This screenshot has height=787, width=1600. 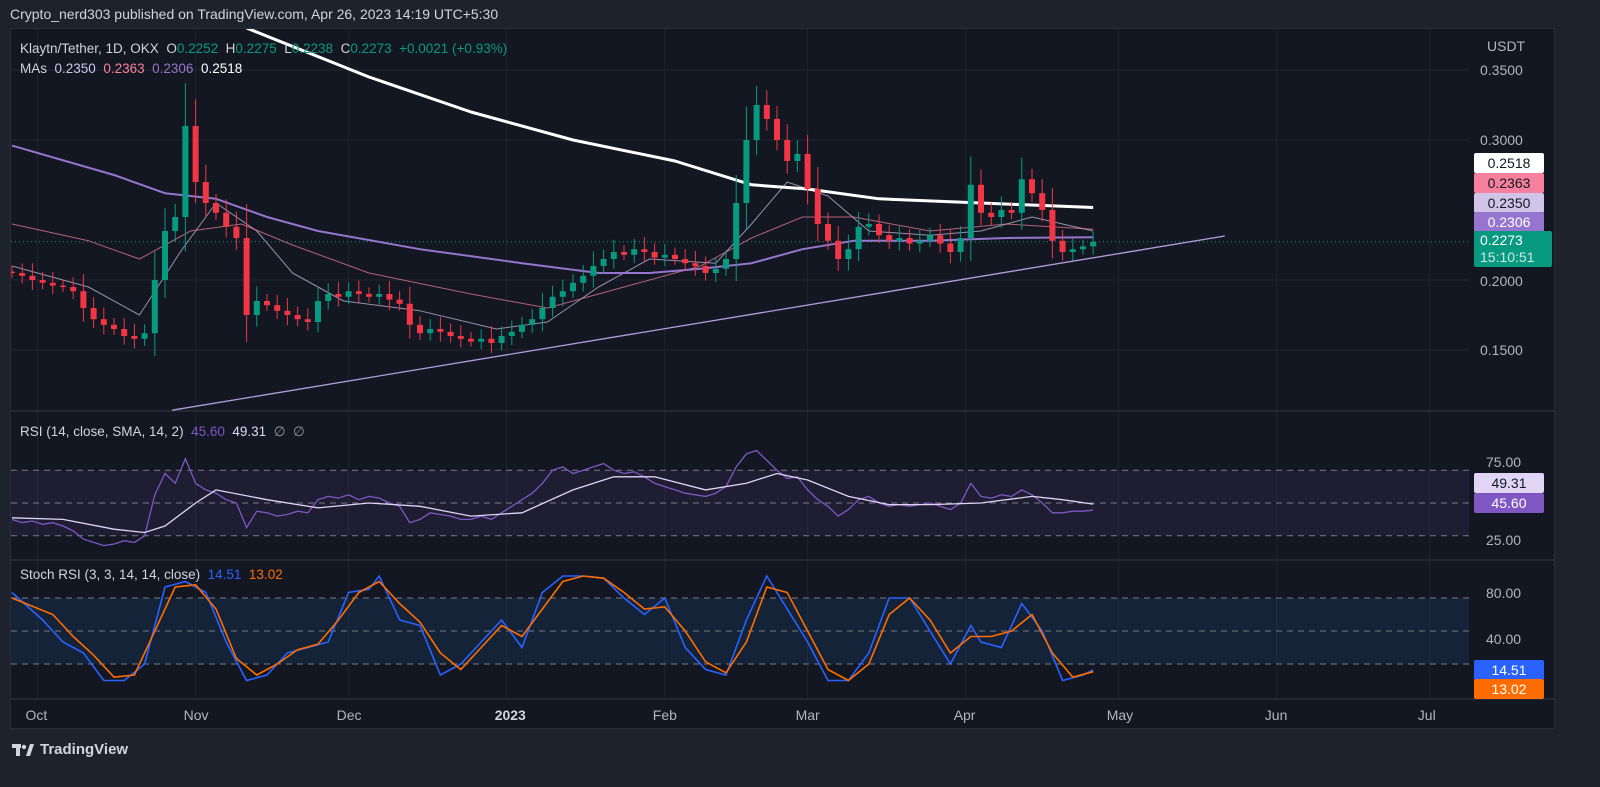 I want to click on time-axis-label: Nov, so click(x=196, y=715).